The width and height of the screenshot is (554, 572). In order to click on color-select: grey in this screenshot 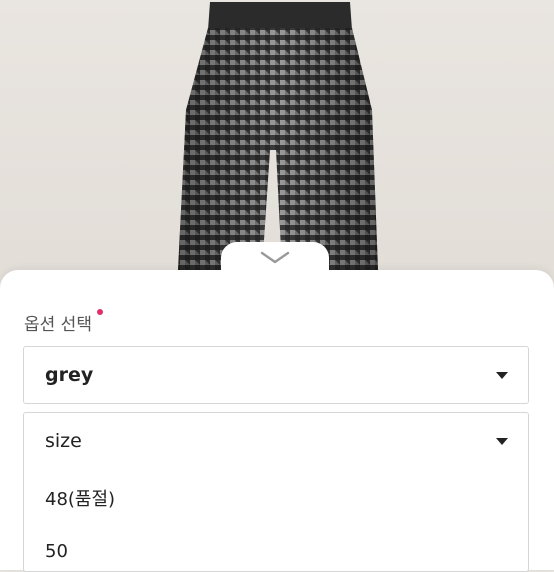, I will do `click(276, 375)`.